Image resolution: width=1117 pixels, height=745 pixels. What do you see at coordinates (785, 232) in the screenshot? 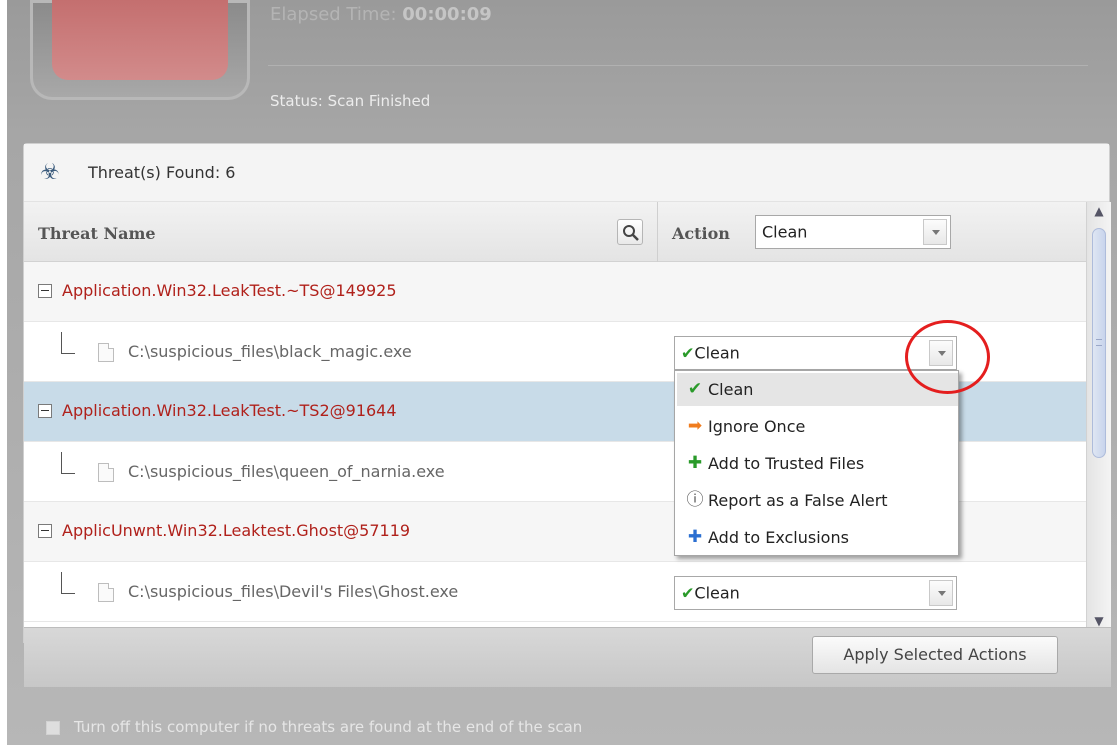
I see `action-all-value: Clean` at bounding box center [785, 232].